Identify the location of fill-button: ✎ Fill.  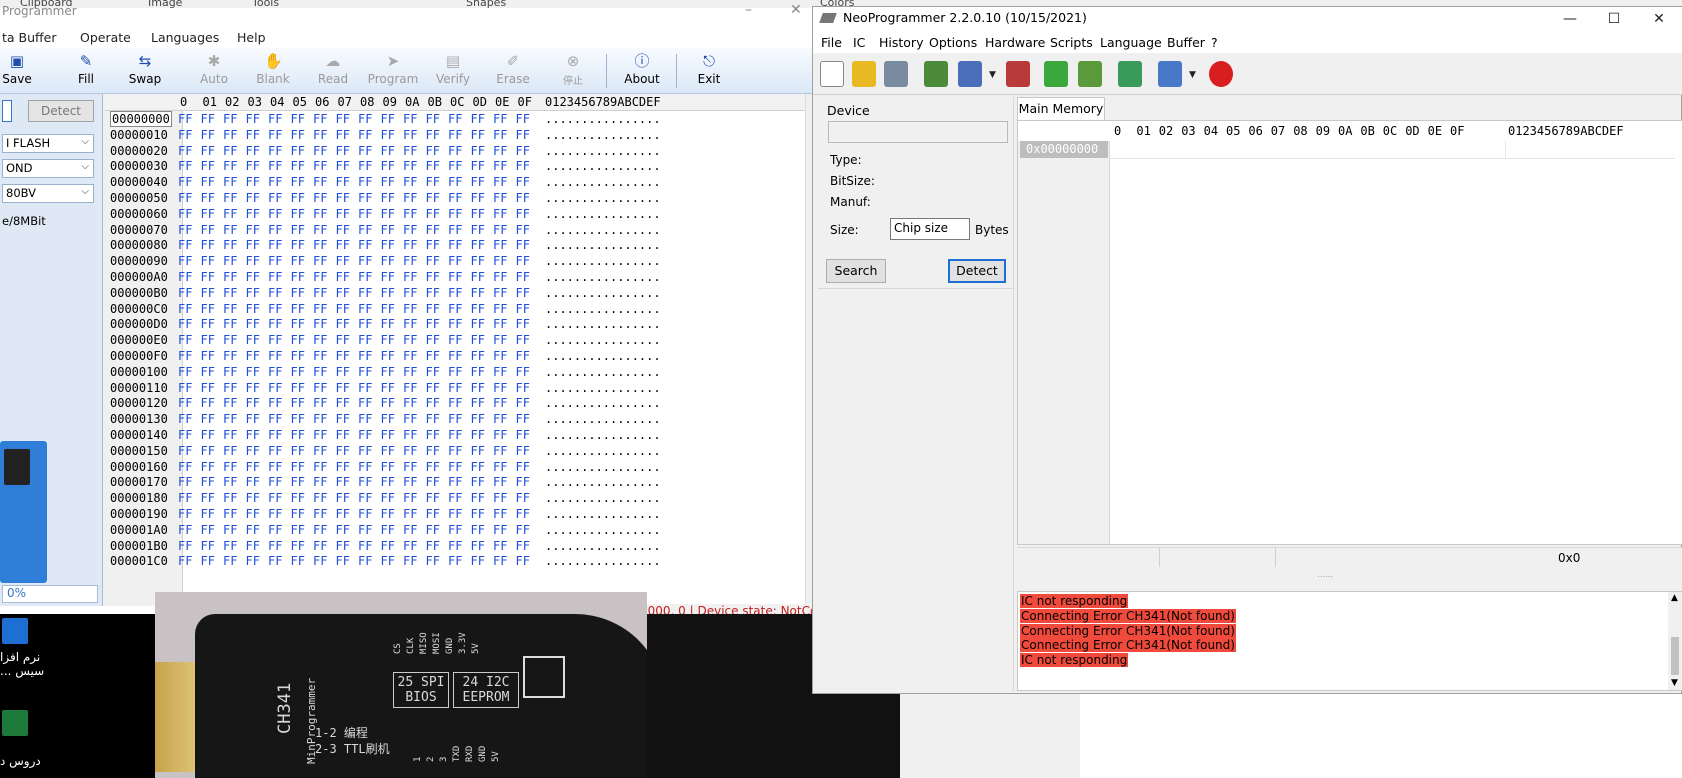
(86, 71).